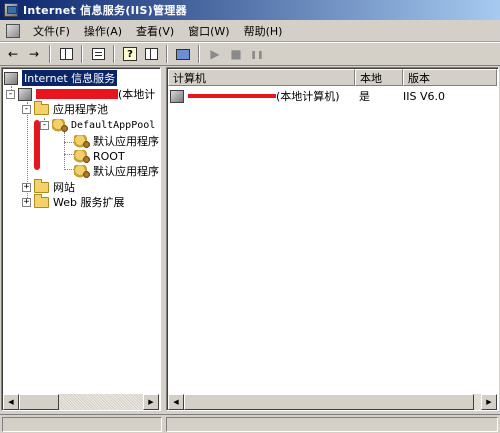 The image size is (500, 433). I want to click on tree-item-app-pools: - 应用程序池, so click(65, 108).